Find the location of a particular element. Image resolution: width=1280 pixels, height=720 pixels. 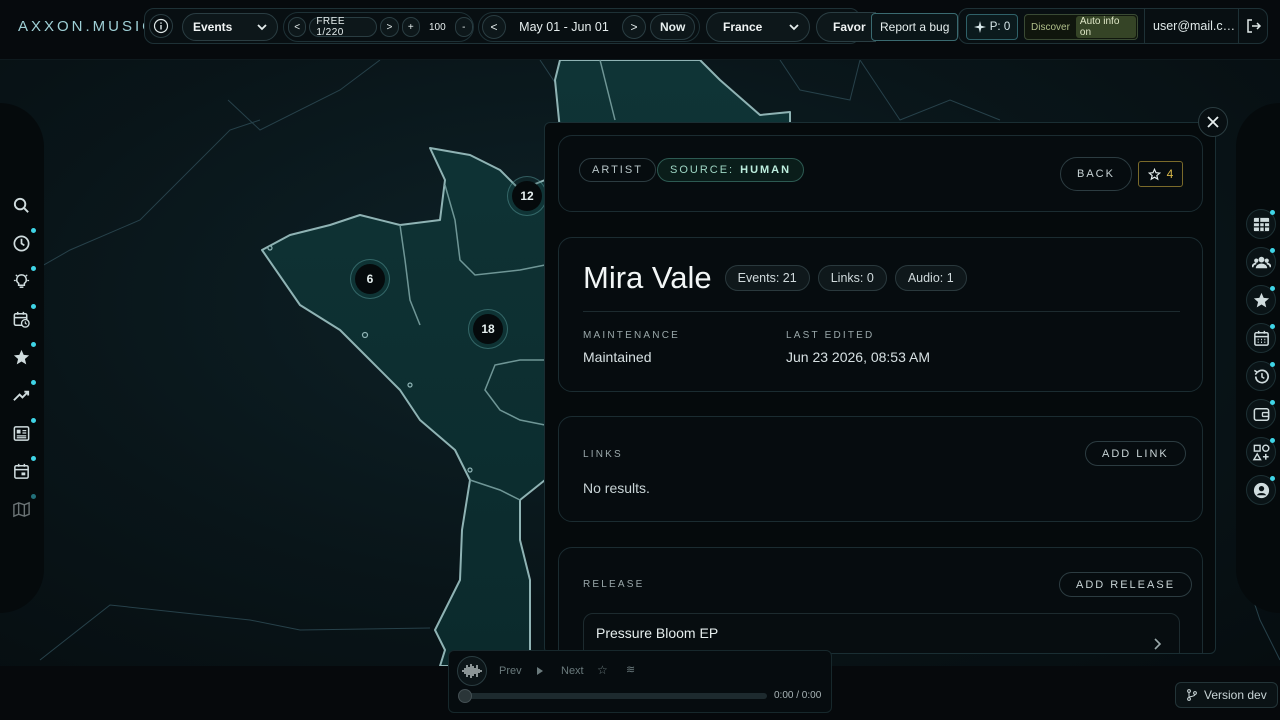

next-button: Next is located at coordinates (572, 671).